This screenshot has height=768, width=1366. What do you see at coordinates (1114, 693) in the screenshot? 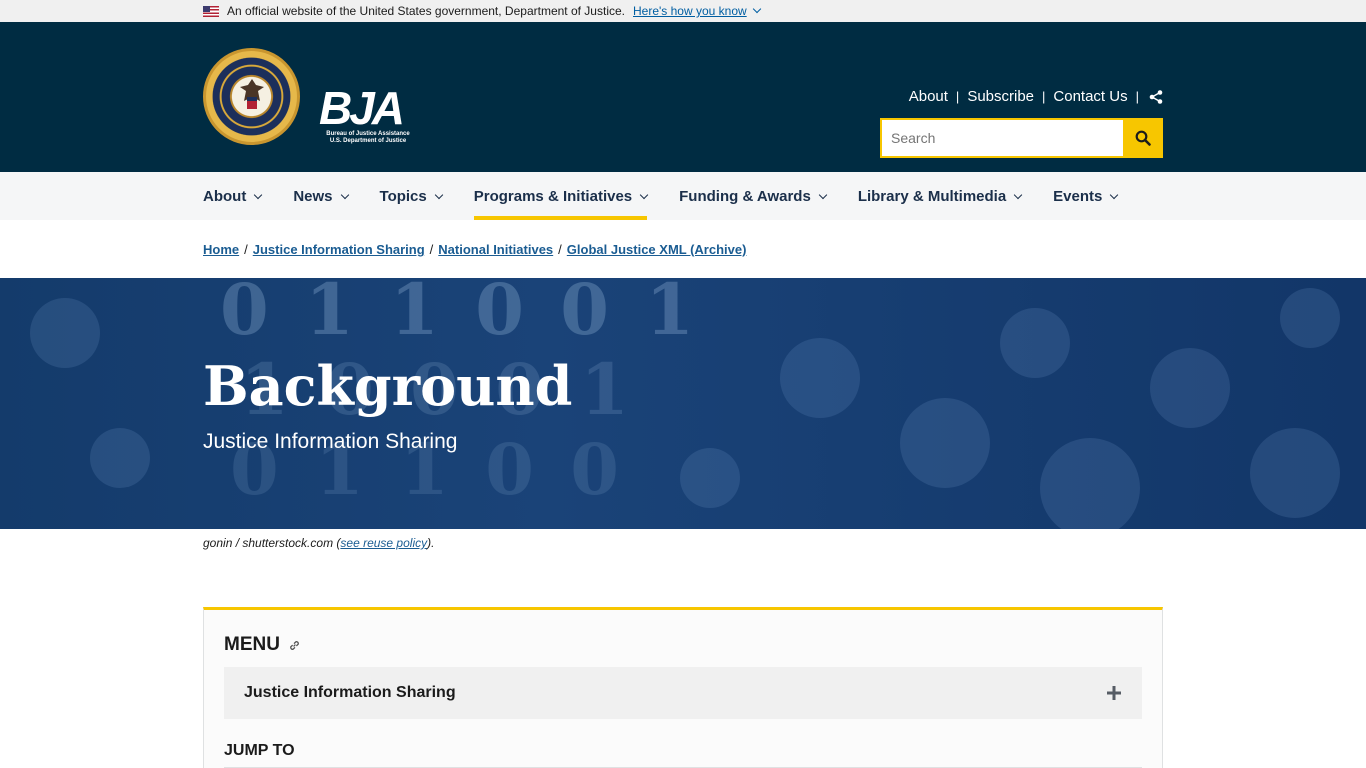
I see `plus-icon` at bounding box center [1114, 693].